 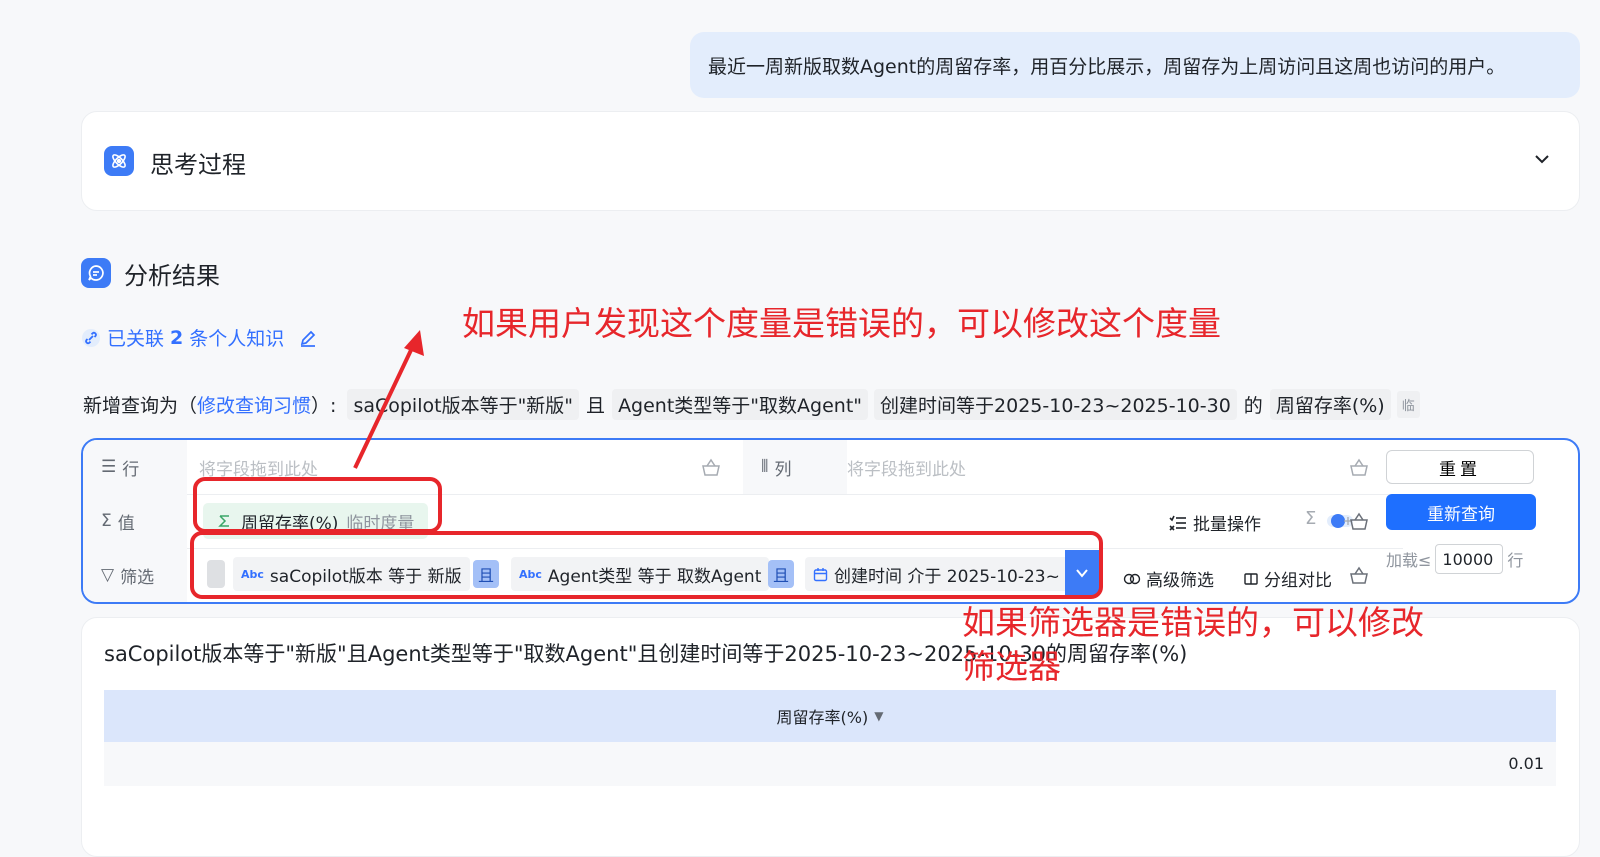 What do you see at coordinates (109, 467) in the screenshot?
I see `rows-icon: ☰` at bounding box center [109, 467].